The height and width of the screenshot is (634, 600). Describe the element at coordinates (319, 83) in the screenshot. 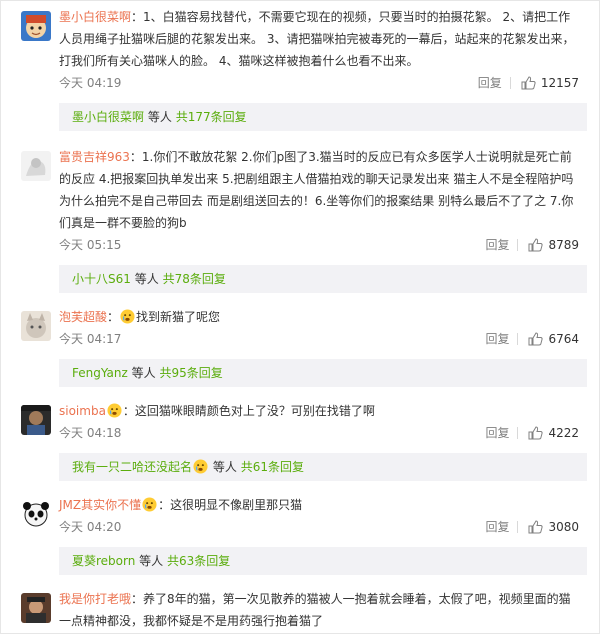

I see `comment-meta: 今天 04:19 回复 12157` at that location.